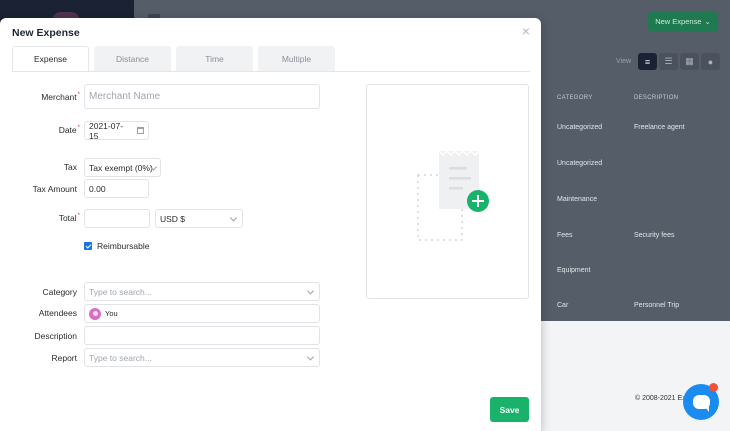 The image size is (730, 431). I want to click on save-button: Save, so click(509, 409).